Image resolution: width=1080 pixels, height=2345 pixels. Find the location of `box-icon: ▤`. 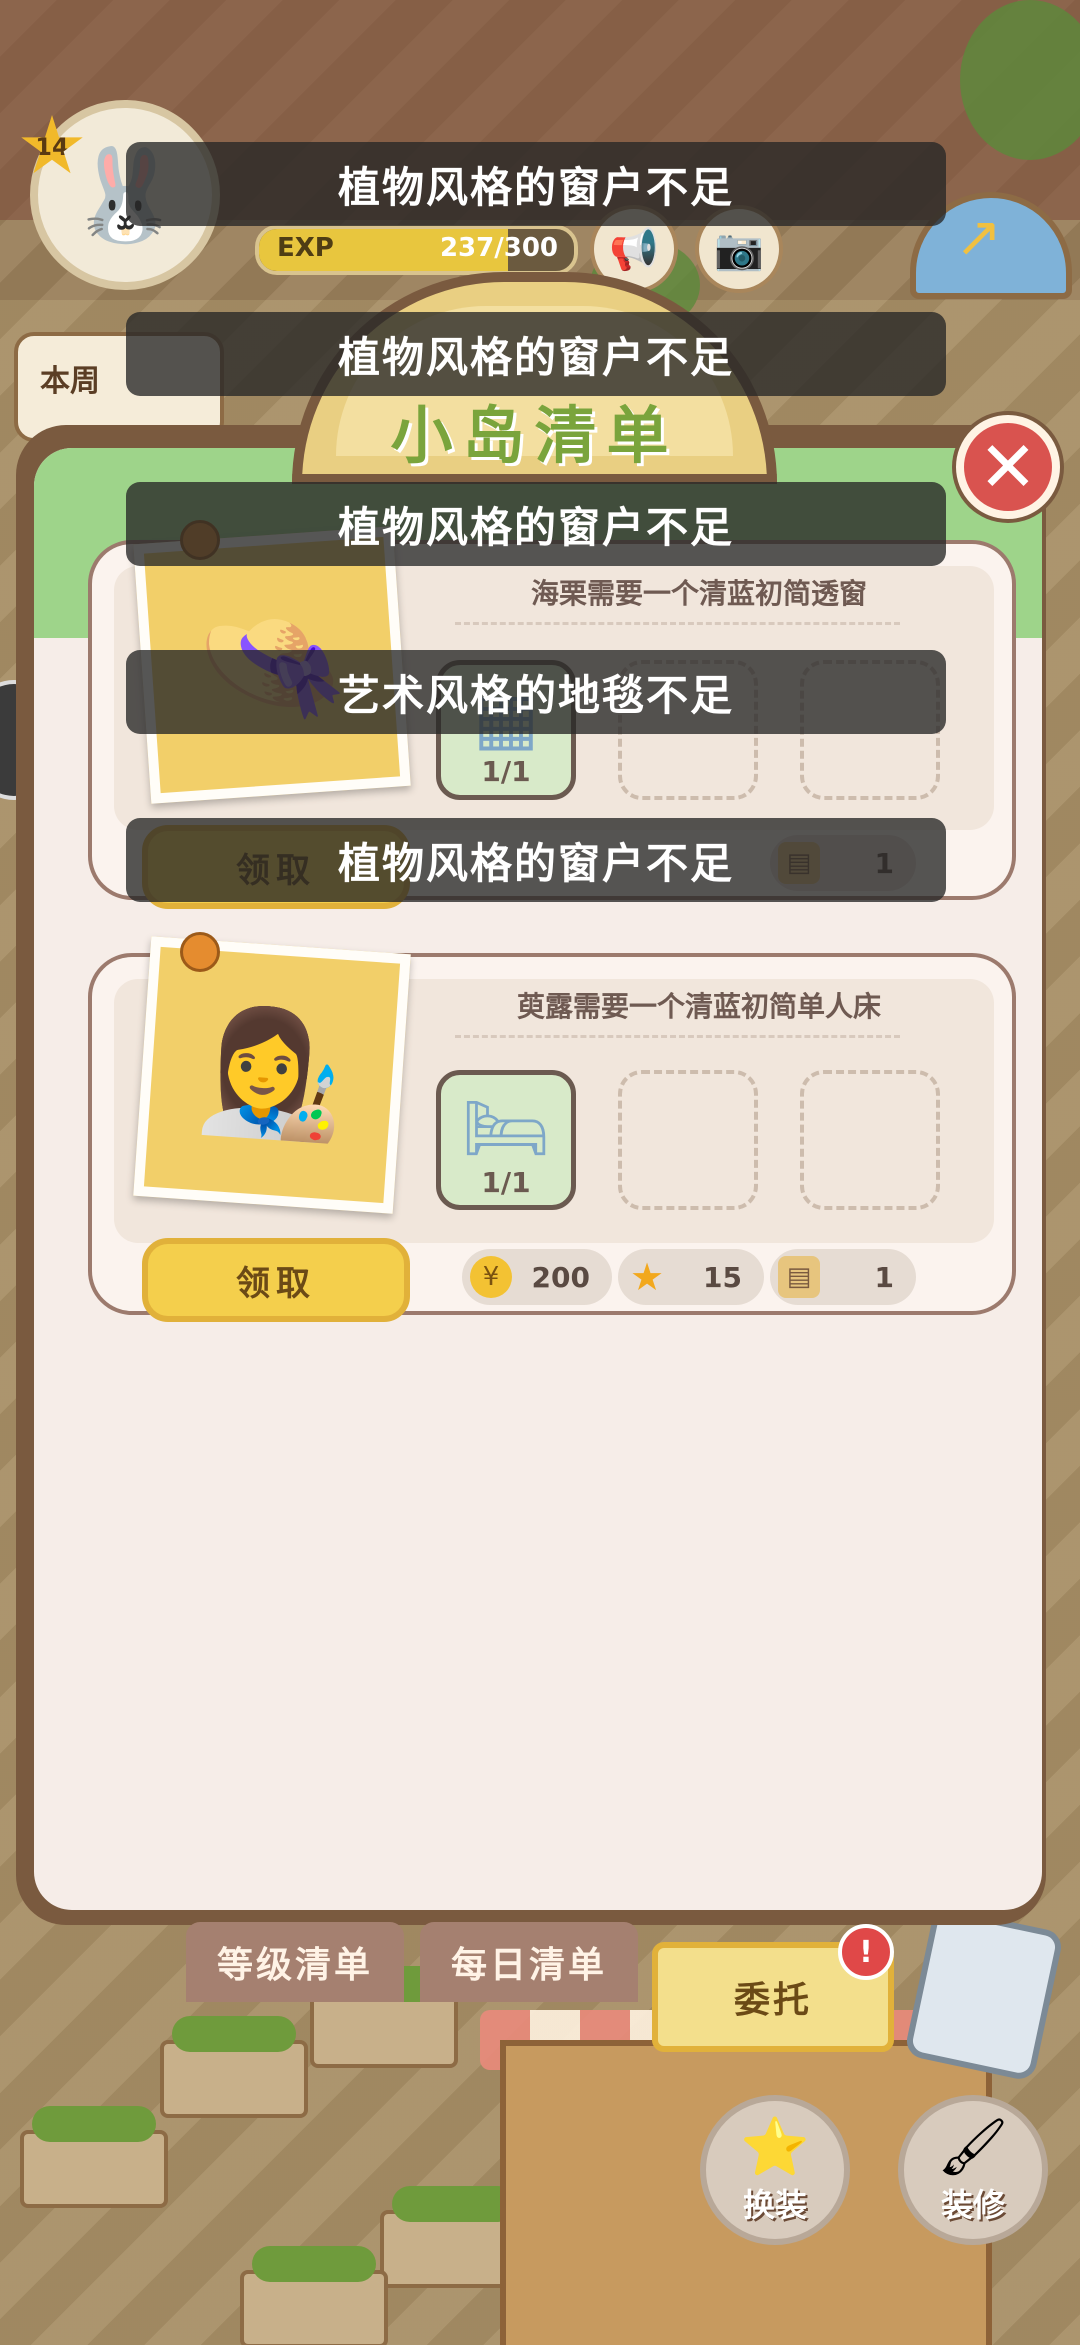

box-icon: ▤ is located at coordinates (799, 1277).